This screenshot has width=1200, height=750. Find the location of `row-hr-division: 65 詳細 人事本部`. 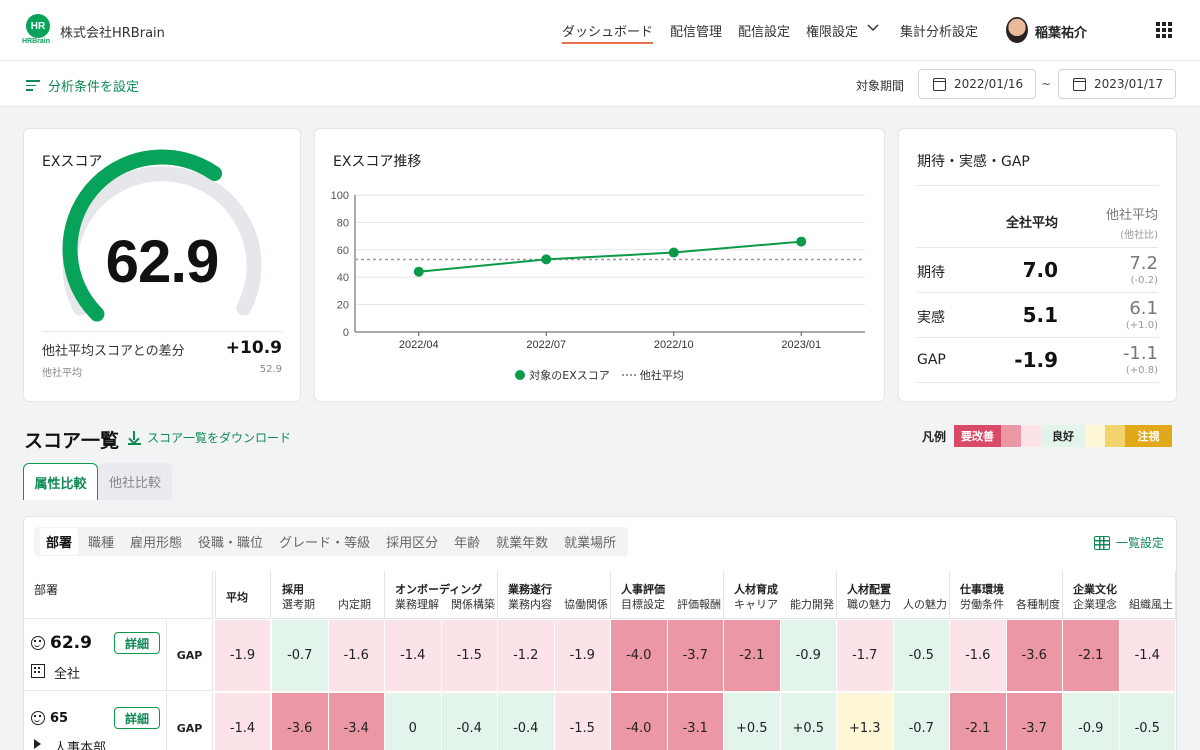

row-hr-division: 65 詳細 人事本部 is located at coordinates (95, 721).